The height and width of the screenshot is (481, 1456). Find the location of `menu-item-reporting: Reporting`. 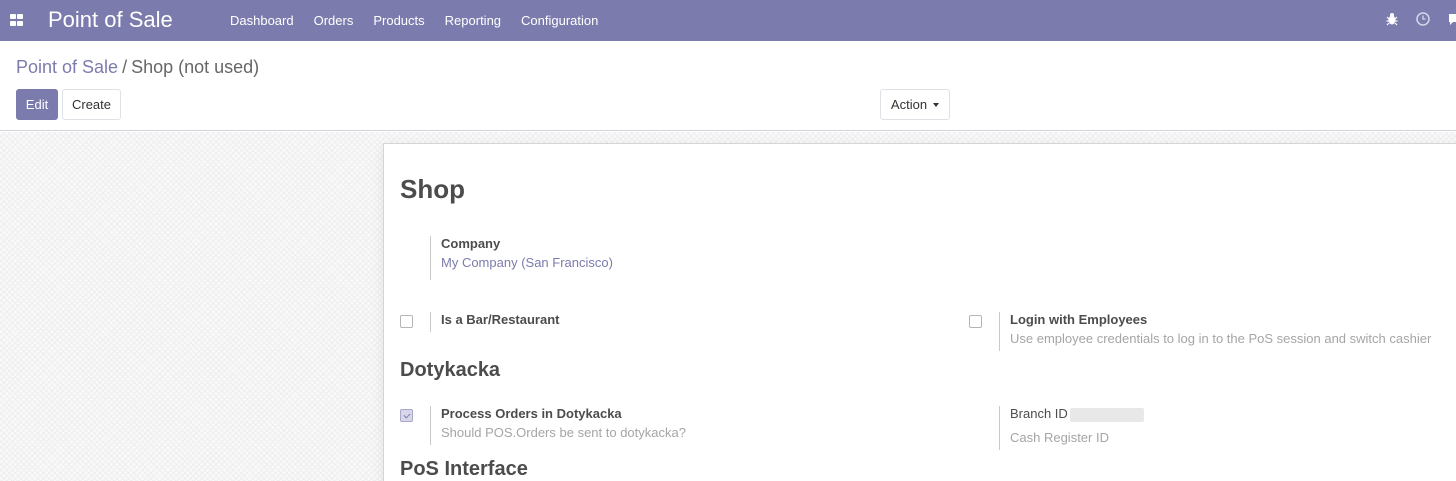

menu-item-reporting: Reporting is located at coordinates (473, 20).